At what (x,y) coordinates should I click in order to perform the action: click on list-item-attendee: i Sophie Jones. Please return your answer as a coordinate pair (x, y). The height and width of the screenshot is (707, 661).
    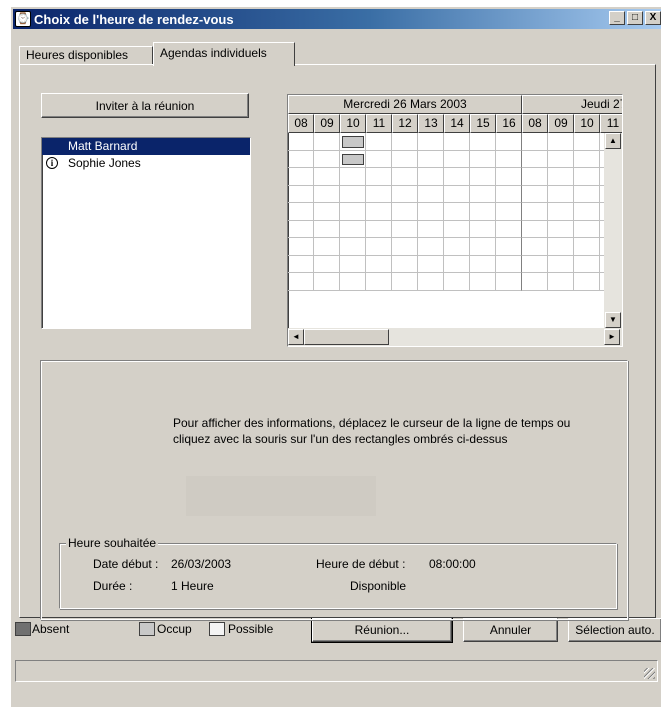
    Looking at the image, I should click on (146, 163).